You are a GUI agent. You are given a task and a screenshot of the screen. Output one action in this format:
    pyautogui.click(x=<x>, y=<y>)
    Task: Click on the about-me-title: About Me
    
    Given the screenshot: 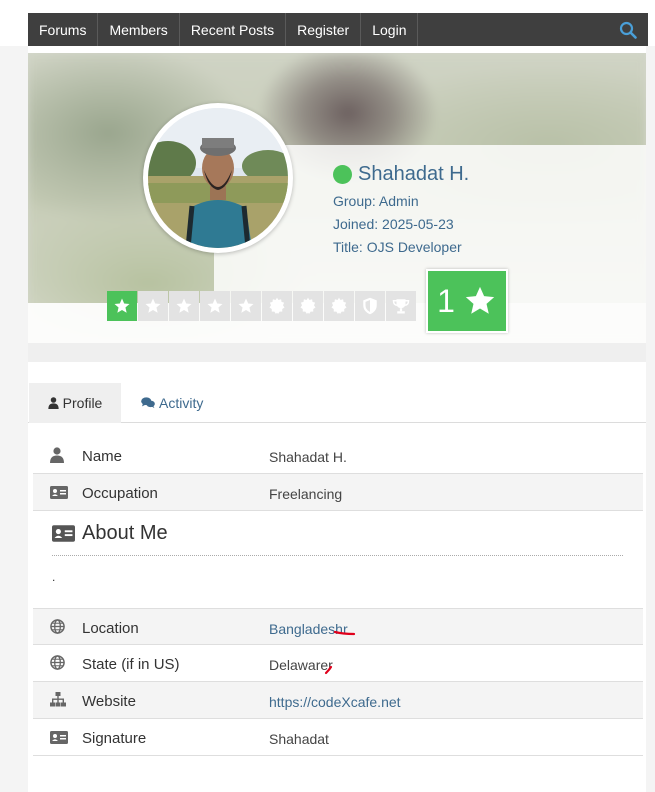 What is the action you would take?
    pyautogui.click(x=125, y=533)
    